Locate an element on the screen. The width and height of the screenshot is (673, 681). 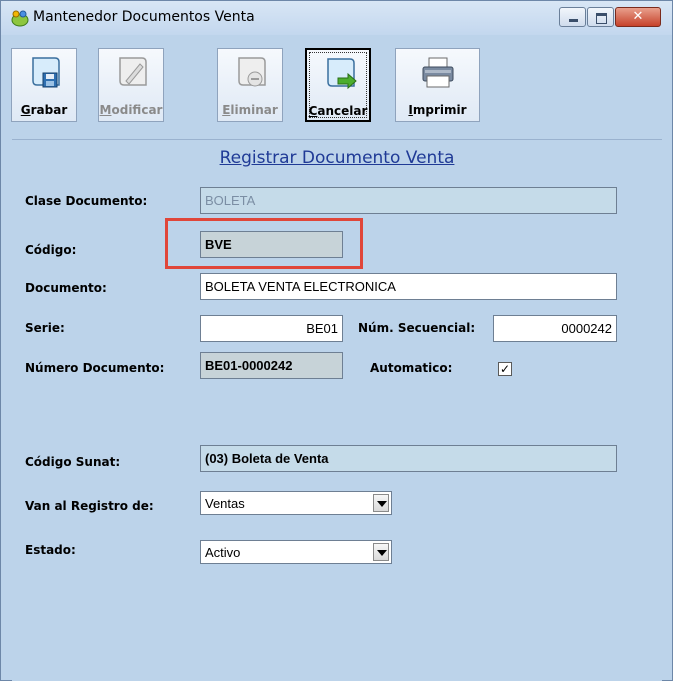
cancelar-button: Cancelar is located at coordinates (338, 85).